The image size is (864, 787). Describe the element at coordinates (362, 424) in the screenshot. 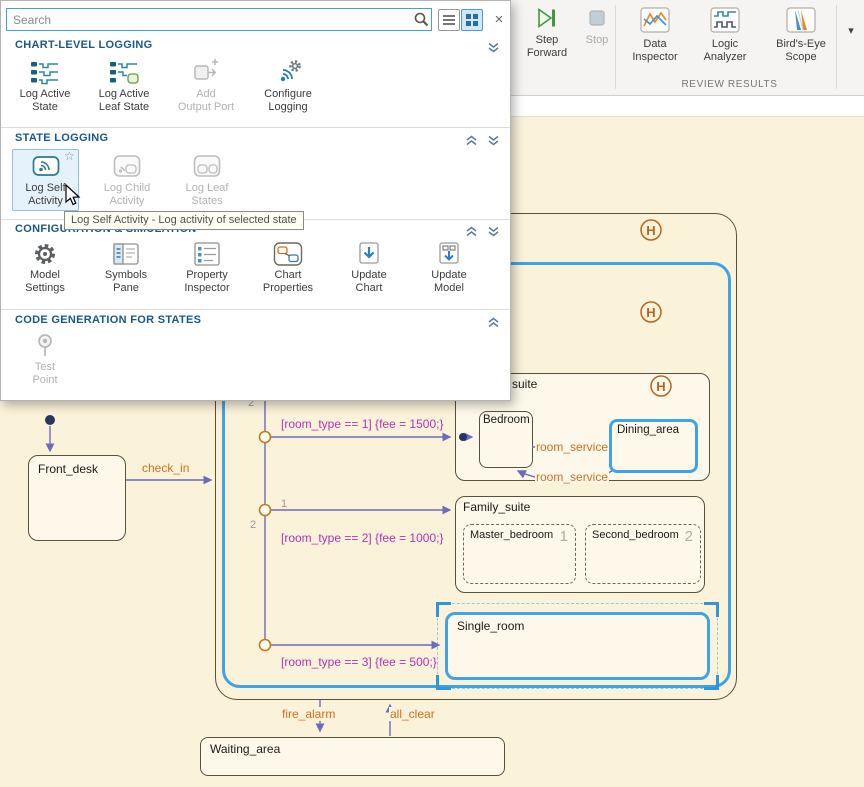

I see `condition-label-room-type-1: [room_type == 1] {fee = 1500;}` at that location.